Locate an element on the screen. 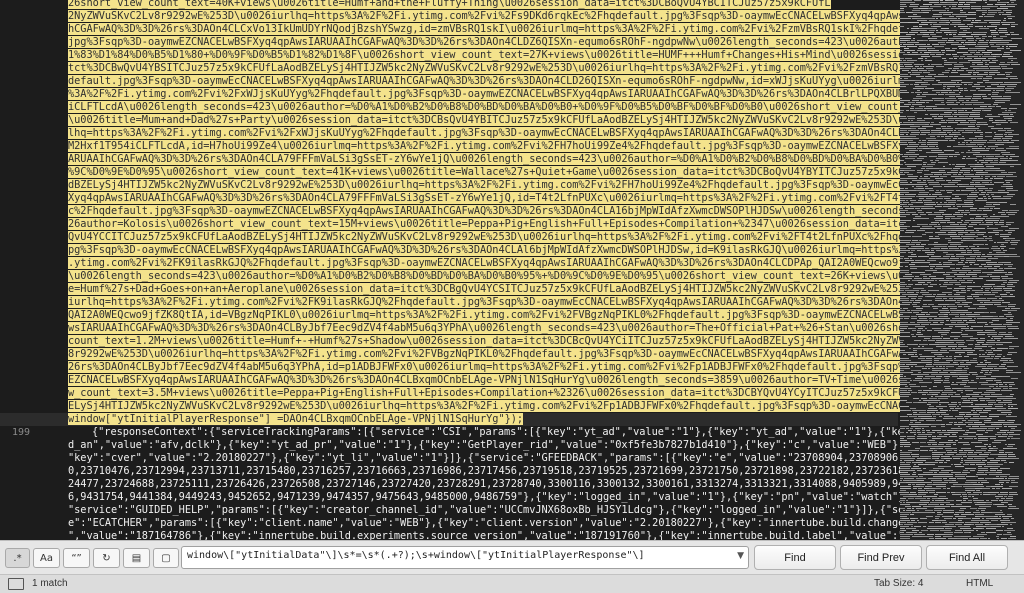 Image resolution: width=1024 pixels, height=593 pixels. in-selection-toggle-button: ▤ is located at coordinates (136, 558).